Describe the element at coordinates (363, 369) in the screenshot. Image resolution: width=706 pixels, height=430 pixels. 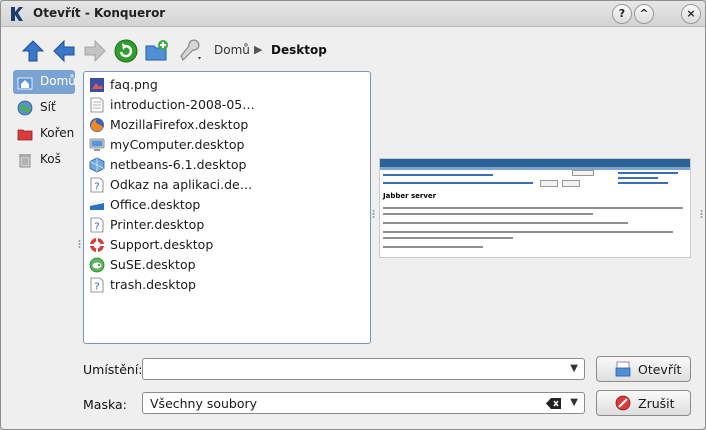
I see `location-combobox: ▼` at that location.